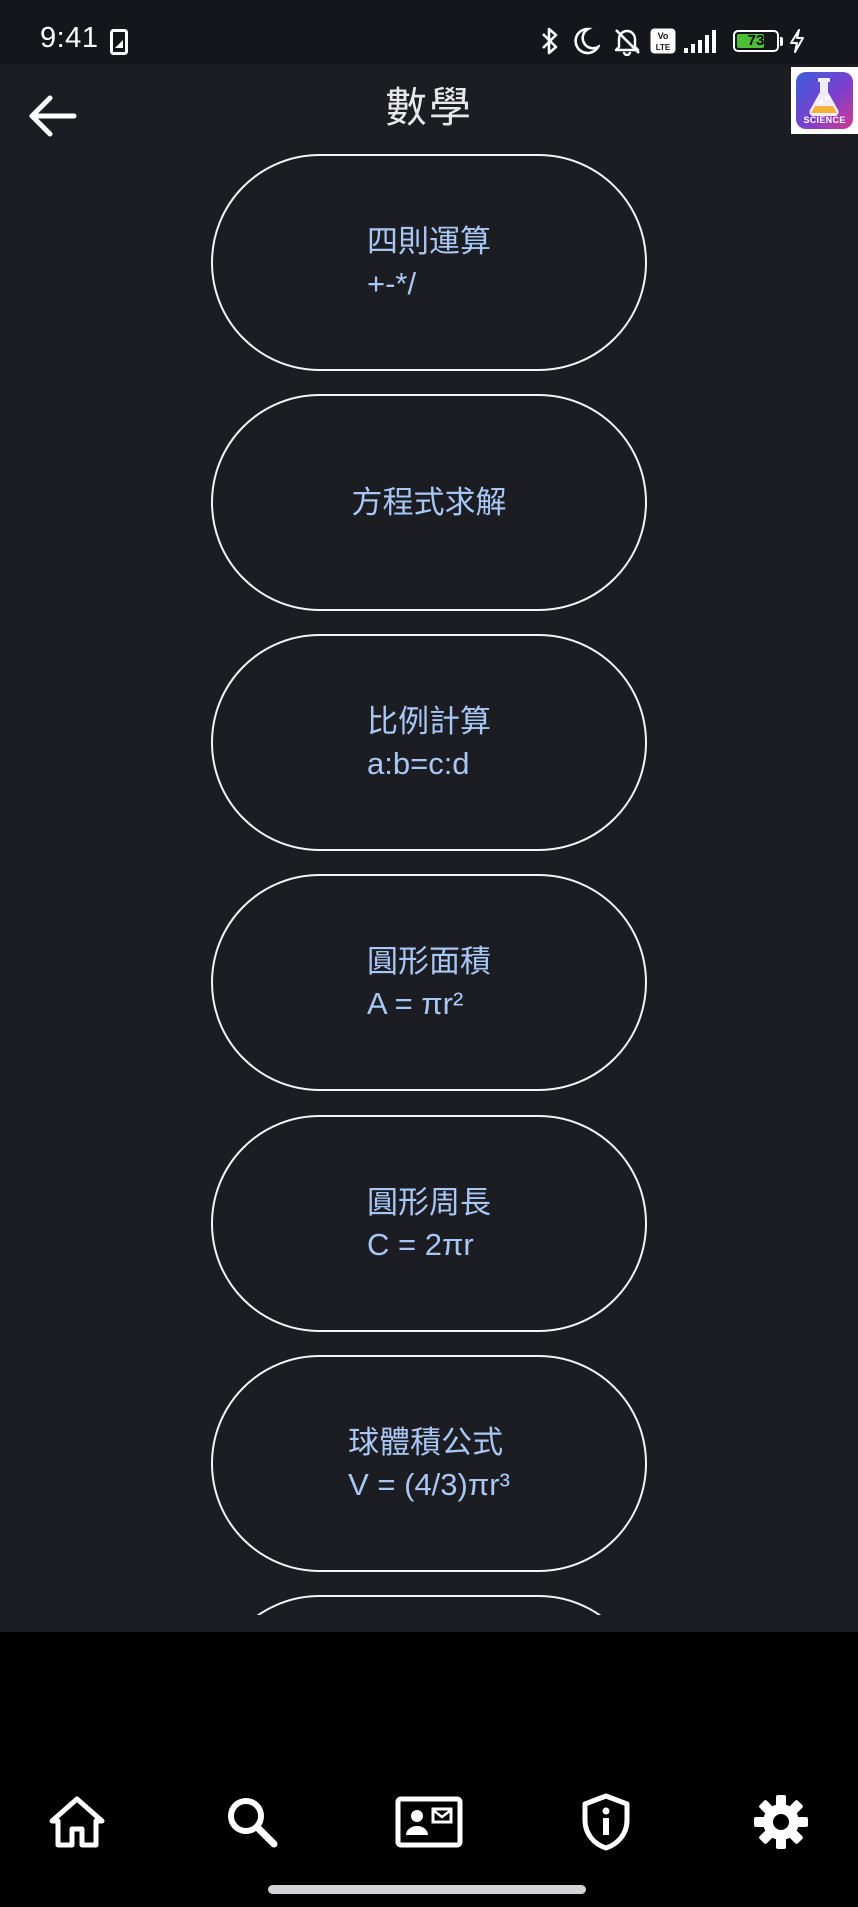 This screenshot has width=858, height=1907. I want to click on app-logo: SCIENCE, so click(824, 100).